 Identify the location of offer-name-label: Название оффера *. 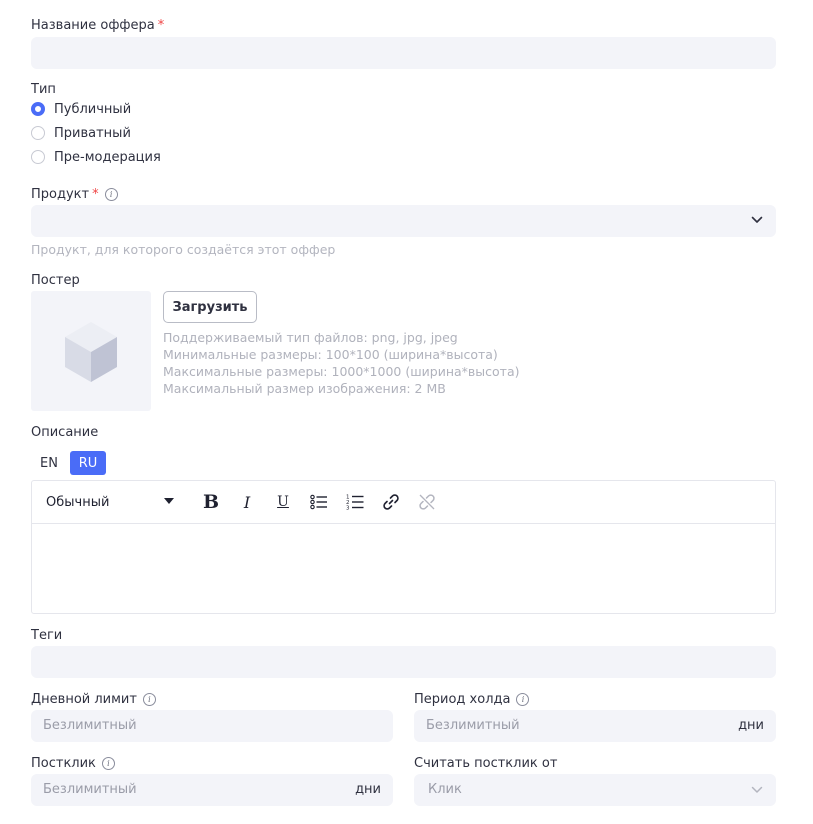
(98, 25).